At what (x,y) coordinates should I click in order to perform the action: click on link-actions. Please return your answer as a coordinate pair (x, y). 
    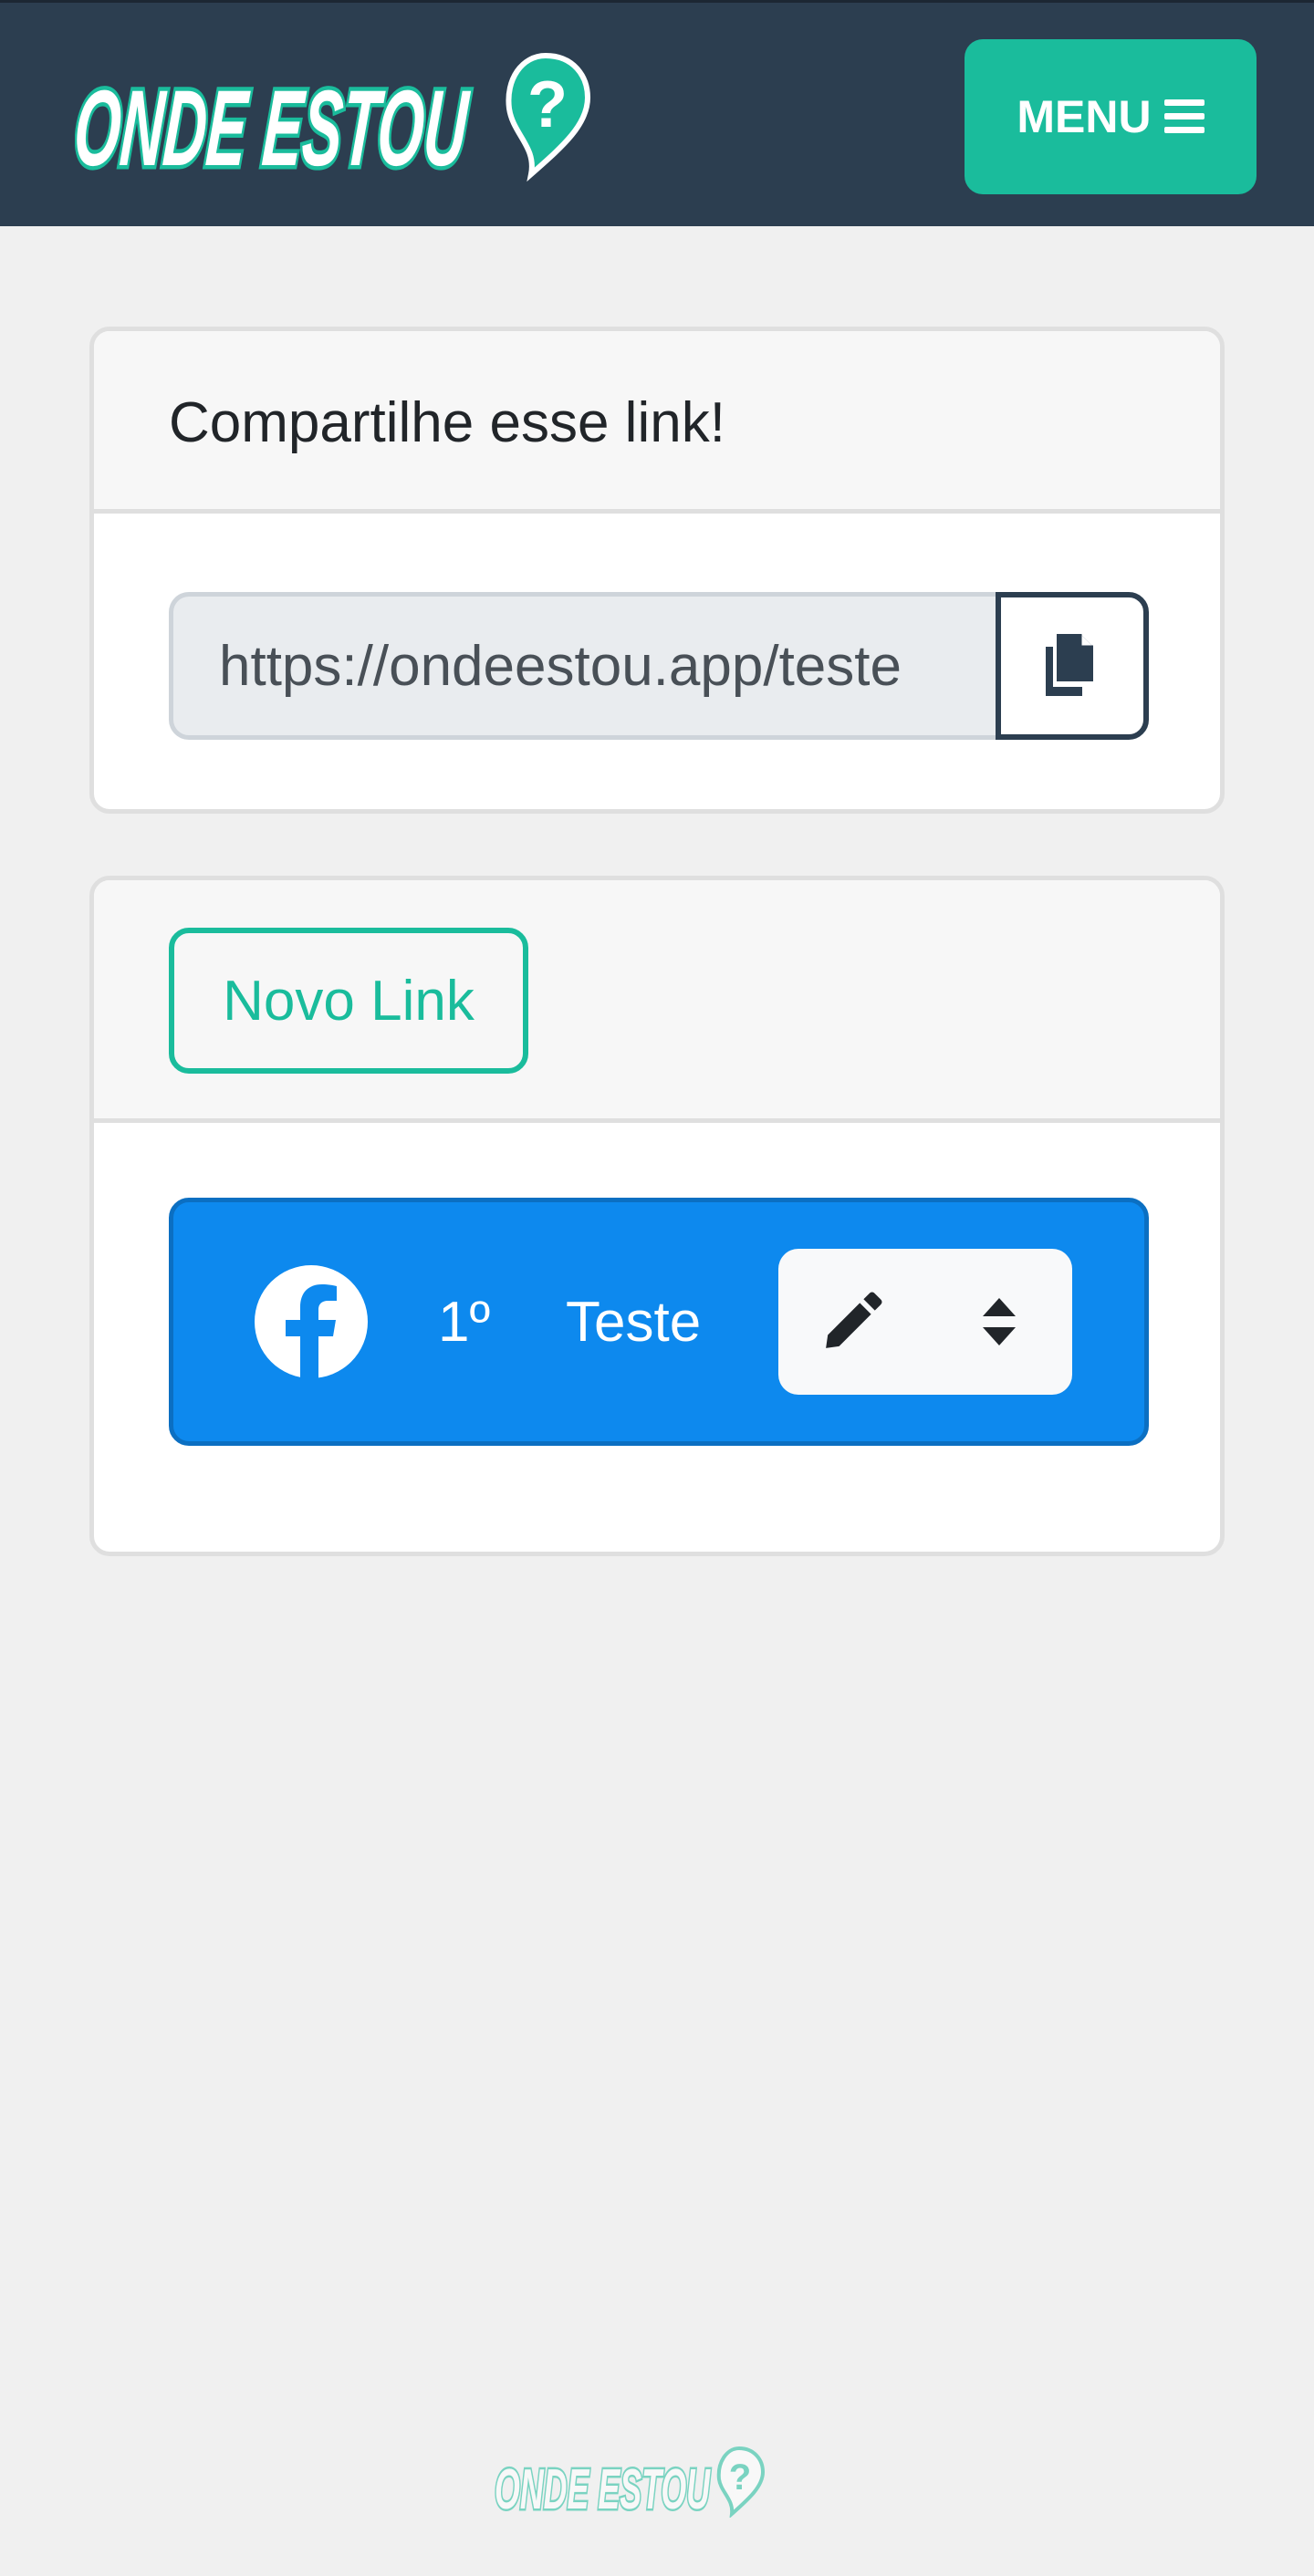
    Looking at the image, I should click on (925, 1322).